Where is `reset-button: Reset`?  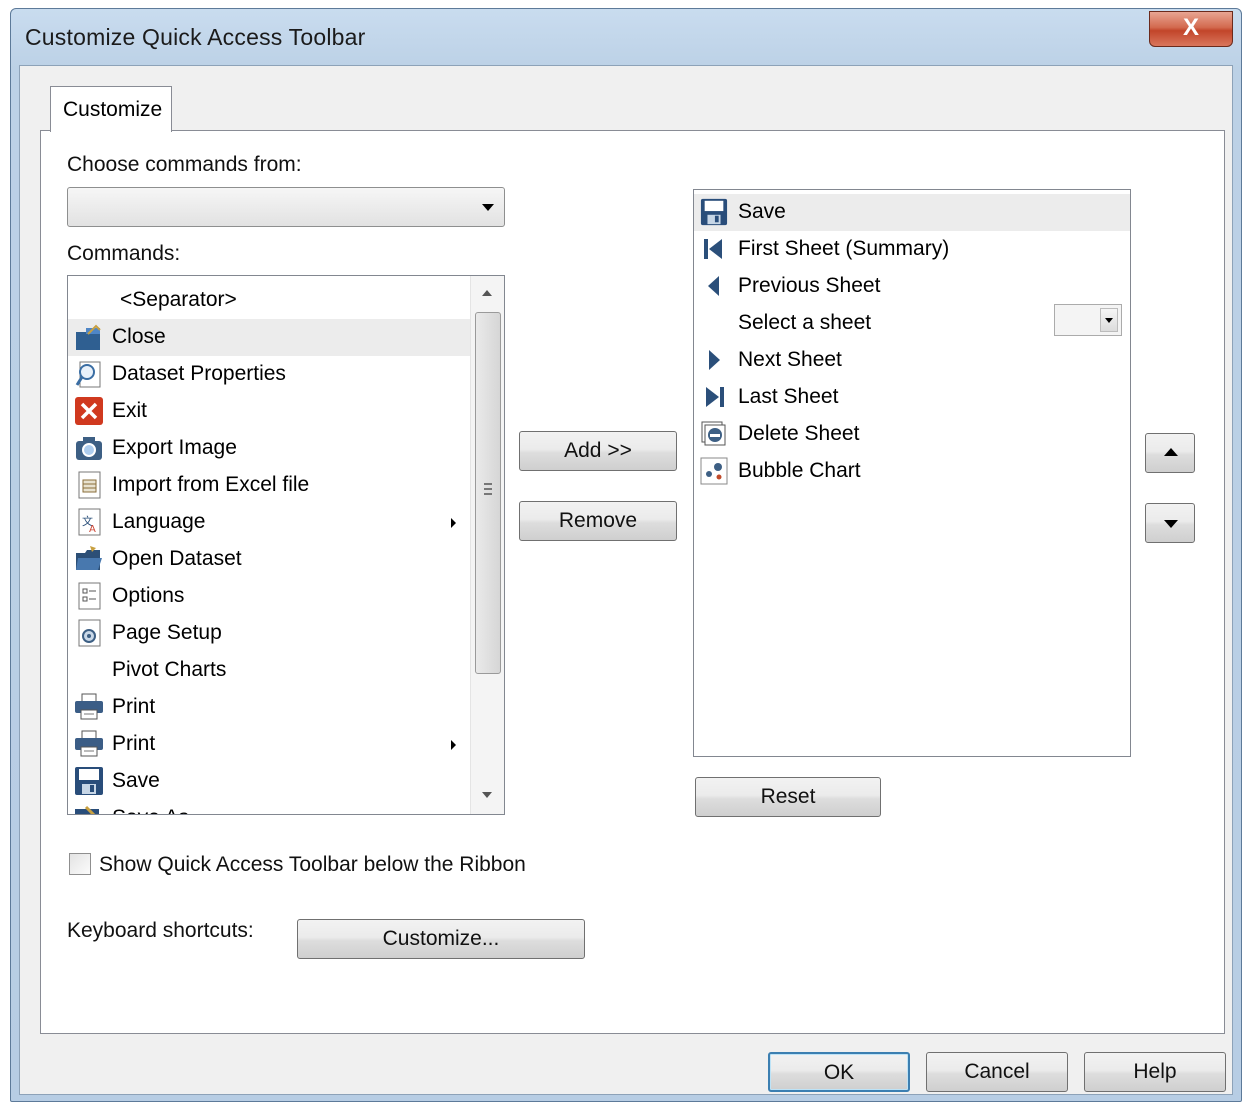
reset-button: Reset is located at coordinates (788, 797).